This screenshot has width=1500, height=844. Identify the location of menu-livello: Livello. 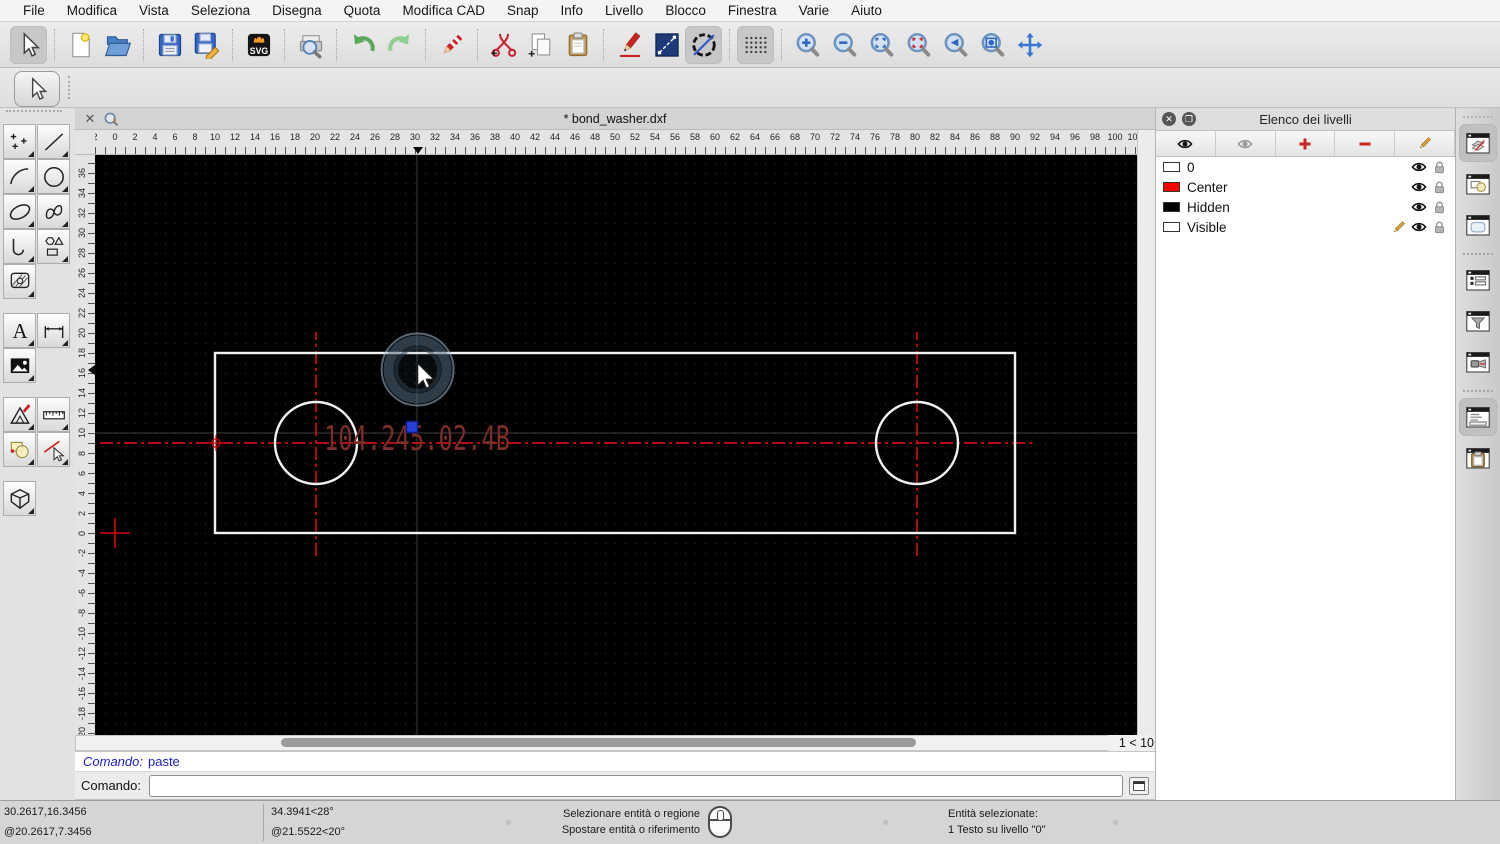
(624, 11).